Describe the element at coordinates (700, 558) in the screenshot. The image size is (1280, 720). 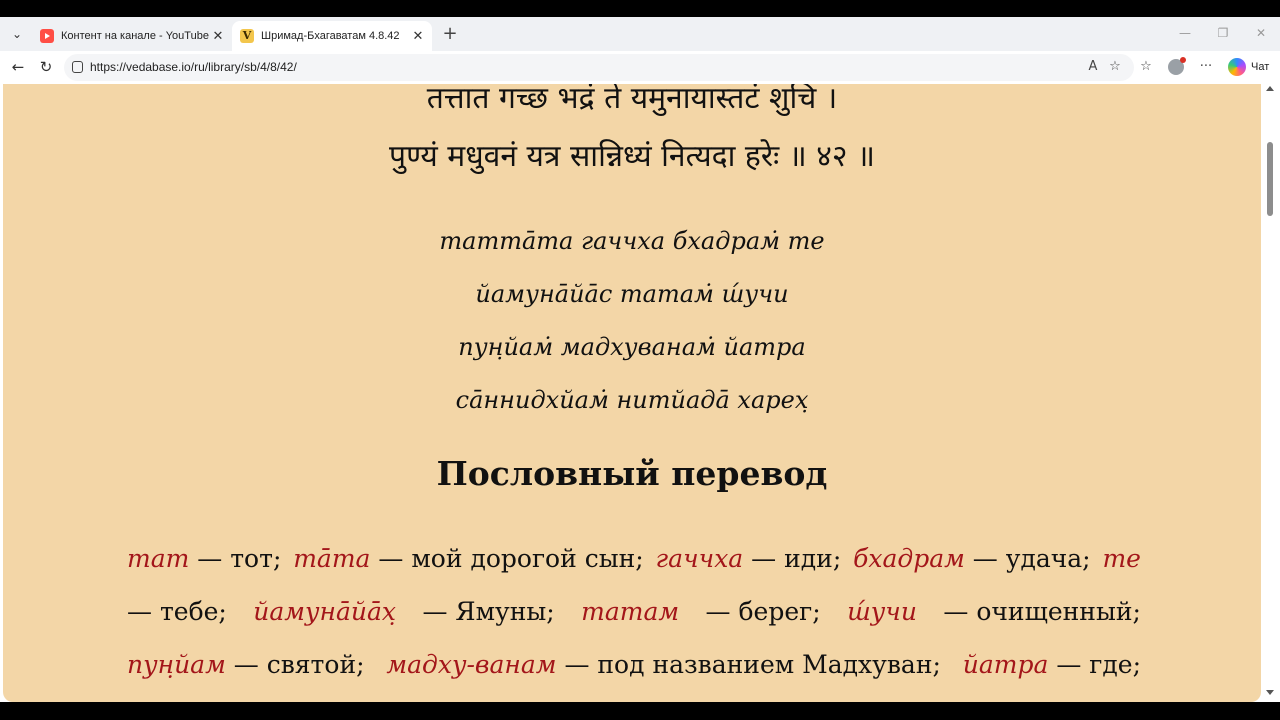
I see `synonym-term-link: гаччха` at that location.